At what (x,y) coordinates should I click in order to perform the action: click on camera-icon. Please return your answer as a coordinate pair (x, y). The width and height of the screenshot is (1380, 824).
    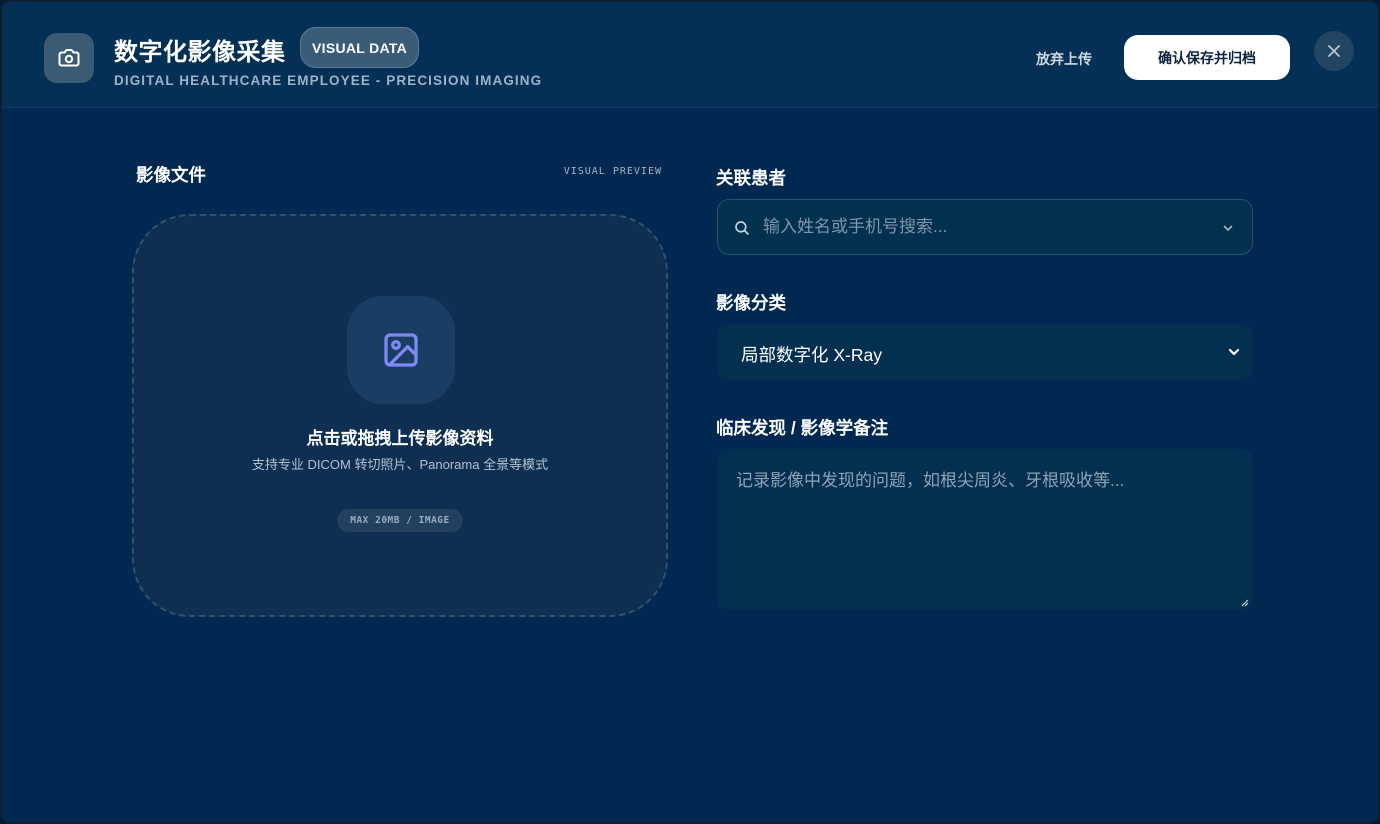
    Looking at the image, I should click on (69, 58).